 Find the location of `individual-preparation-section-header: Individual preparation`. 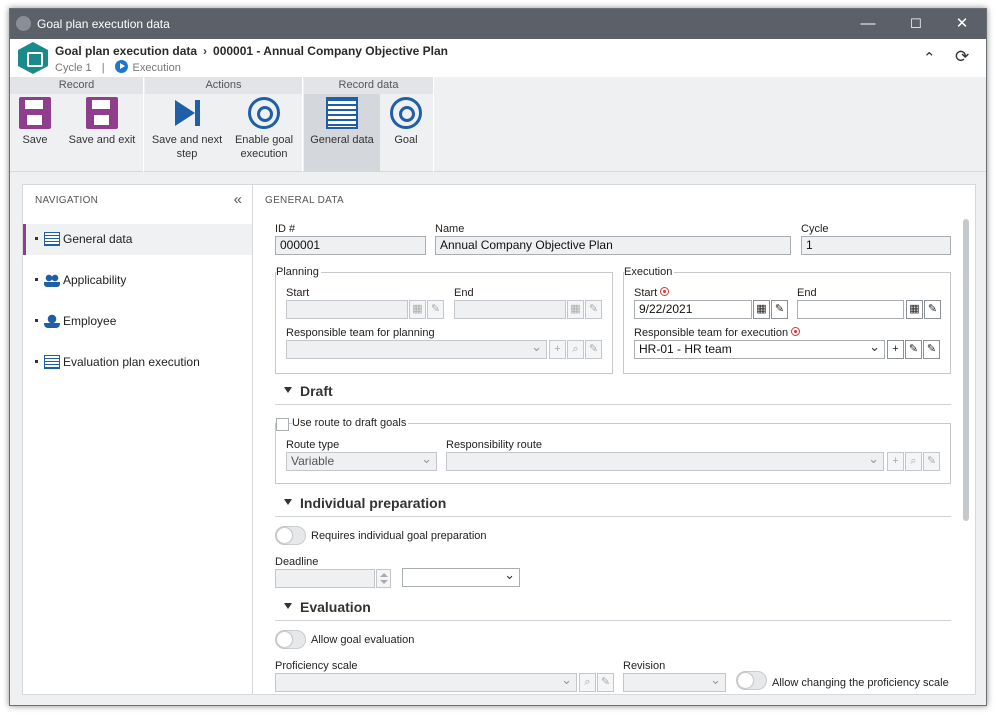

individual-preparation-section-header: Individual preparation is located at coordinates (613, 506).